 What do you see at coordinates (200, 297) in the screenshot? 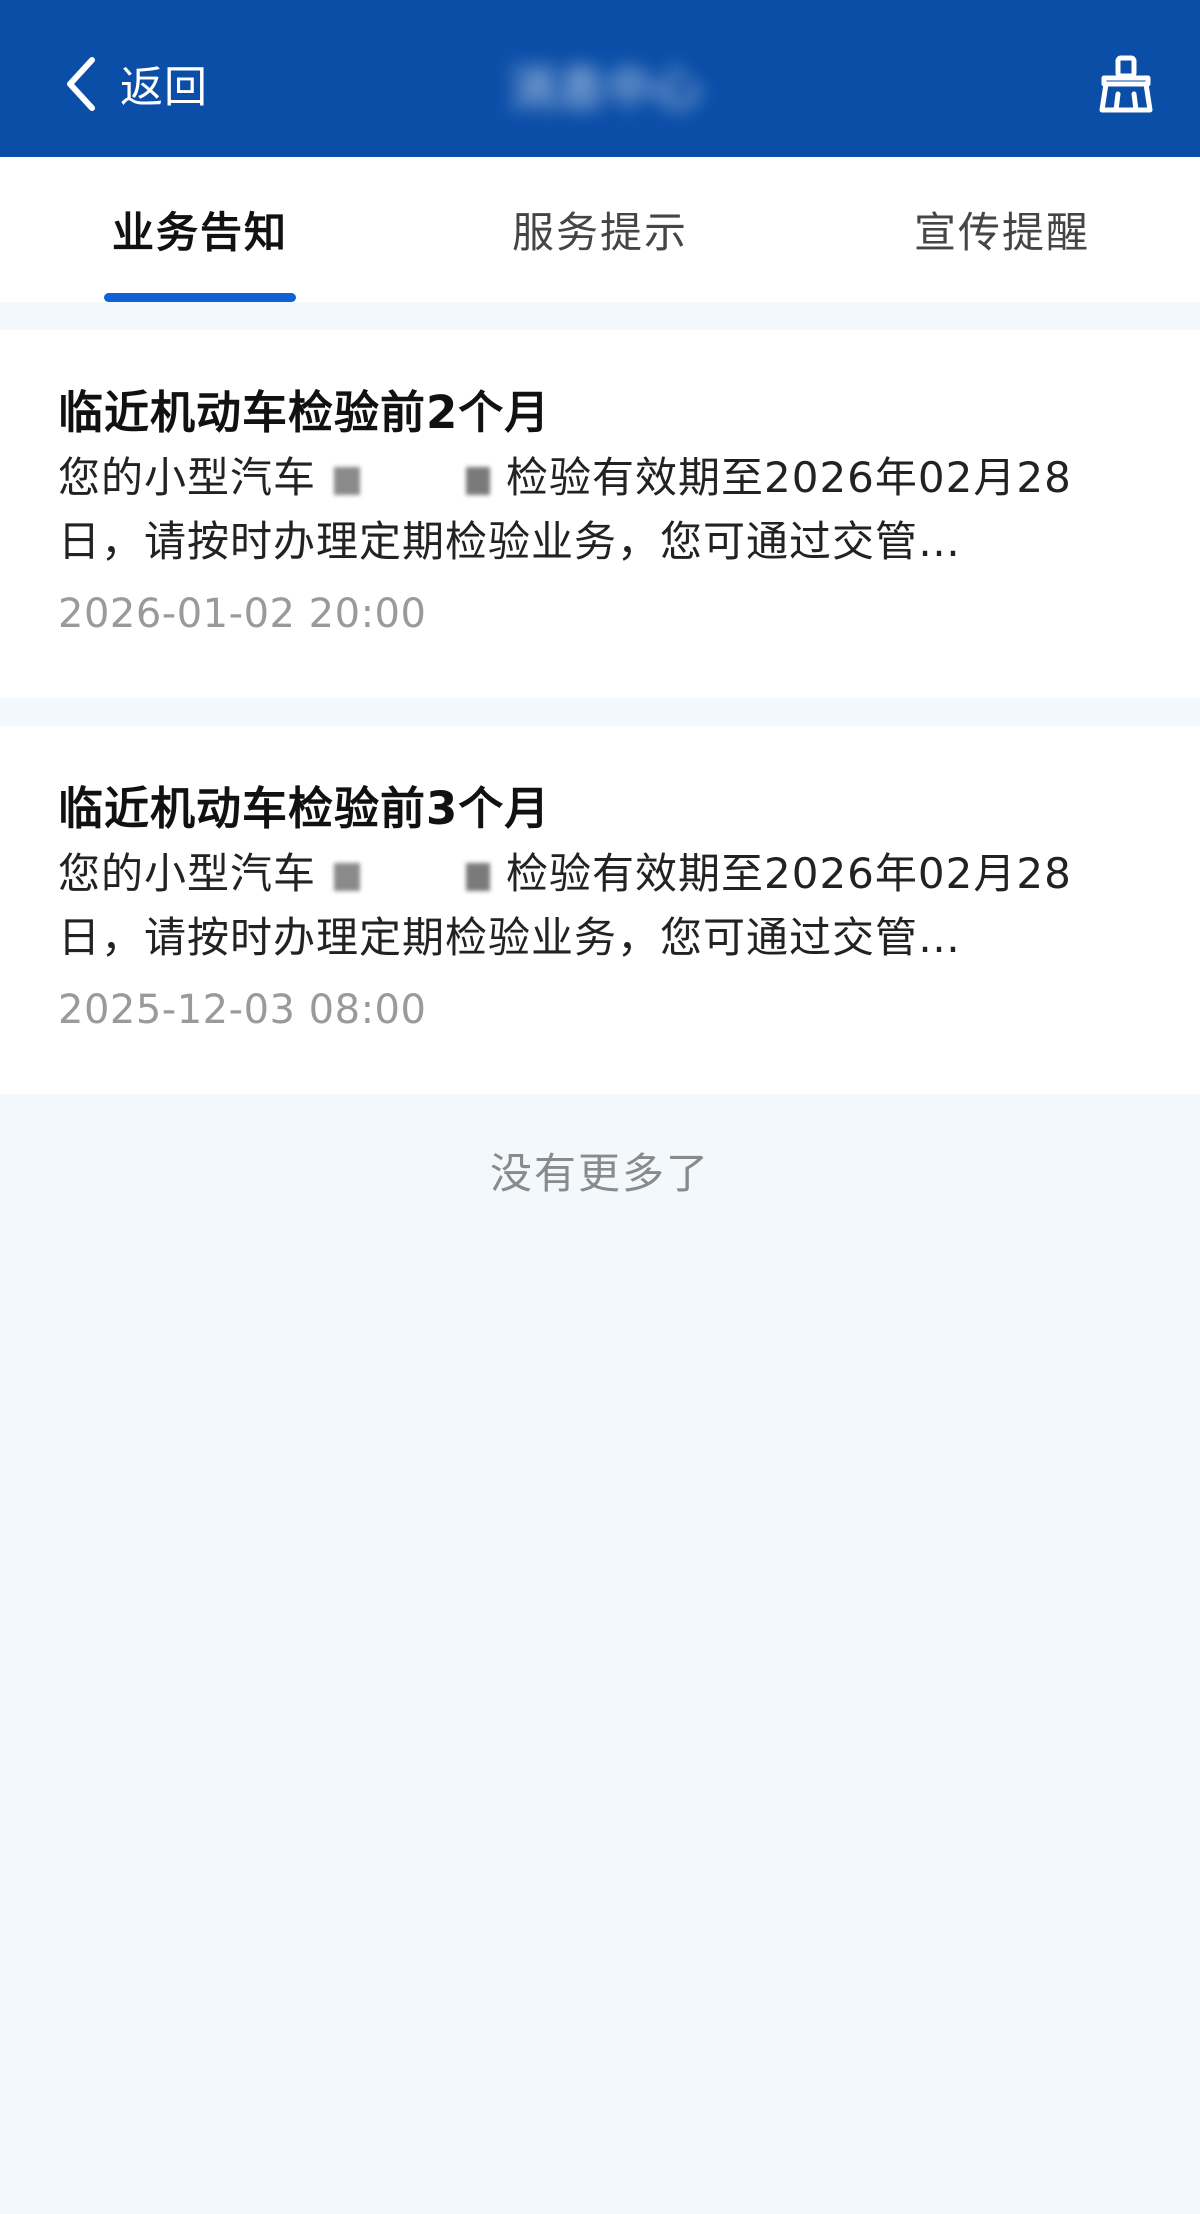
I see `active-tab-indicator` at bounding box center [200, 297].